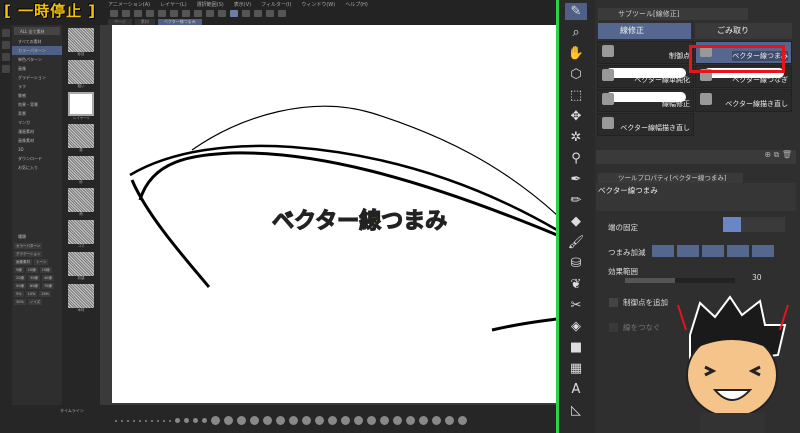 The width and height of the screenshot is (800, 433). Describe the element at coordinates (28, 246) in the screenshot. I see `tag-button: カラーパターン` at that location.